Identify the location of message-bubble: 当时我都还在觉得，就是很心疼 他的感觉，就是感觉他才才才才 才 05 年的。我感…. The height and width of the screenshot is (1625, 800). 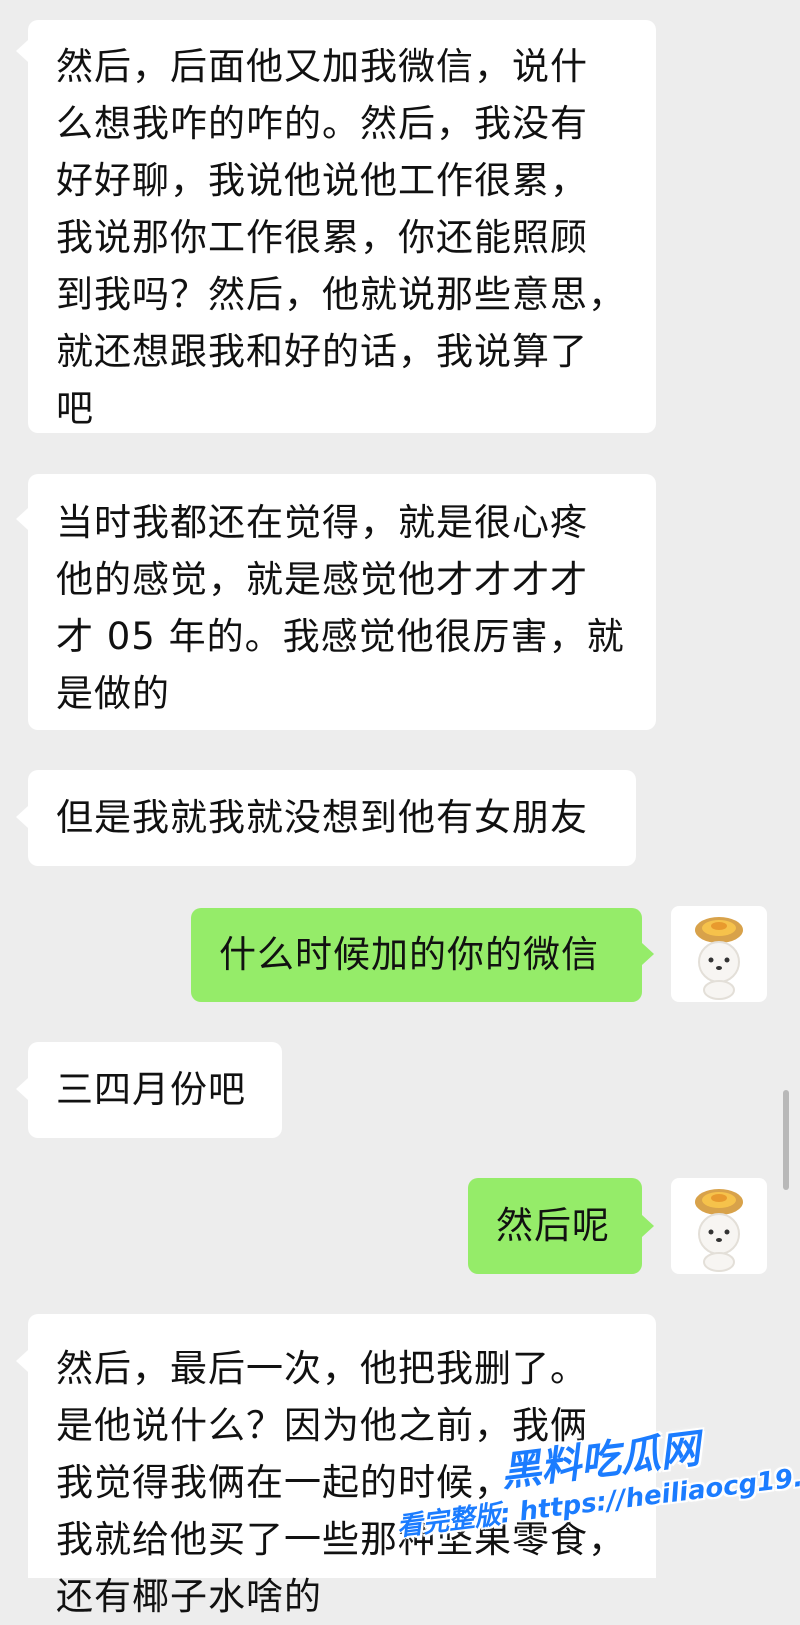
(342, 602).